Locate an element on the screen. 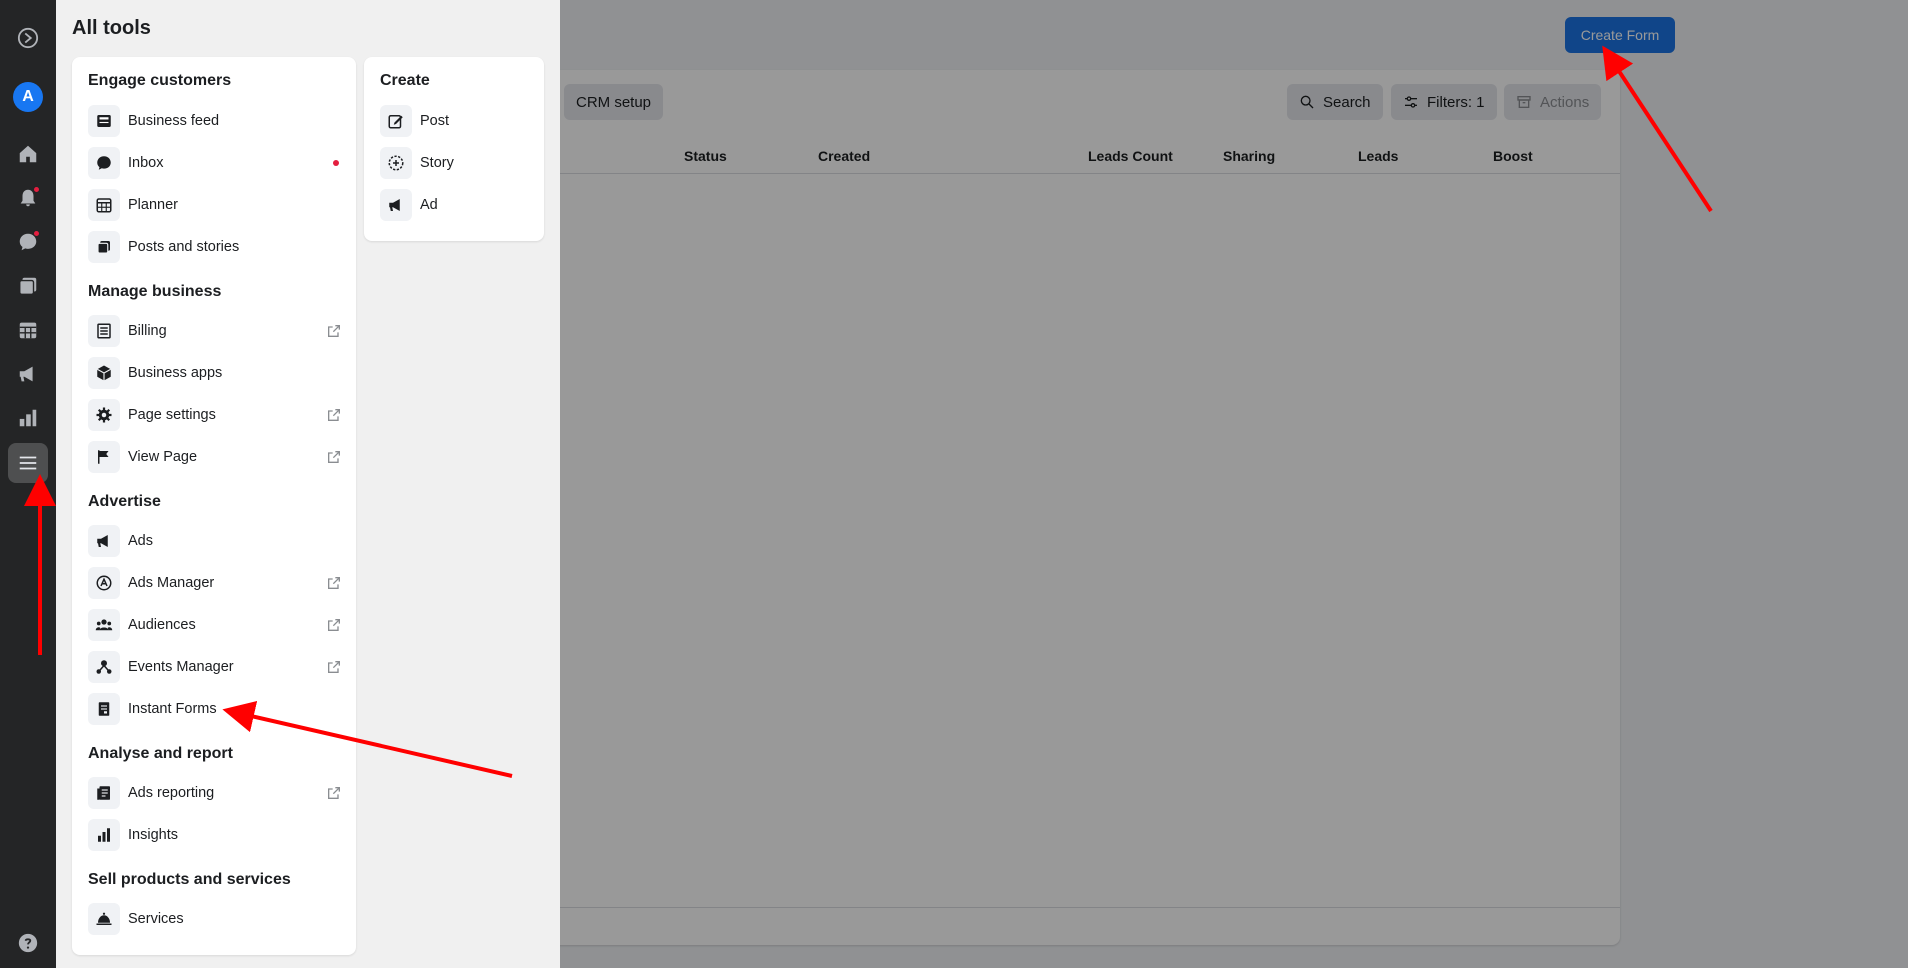 The image size is (1908, 968). avatar: A is located at coordinates (28, 97).